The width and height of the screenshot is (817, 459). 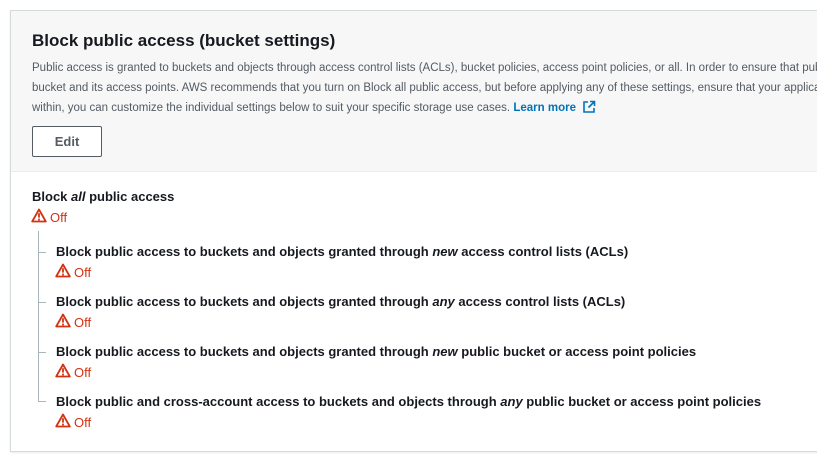 What do you see at coordinates (577, 351) in the screenshot?
I see `policy-new-label-post: public bucket or access point policies` at bounding box center [577, 351].